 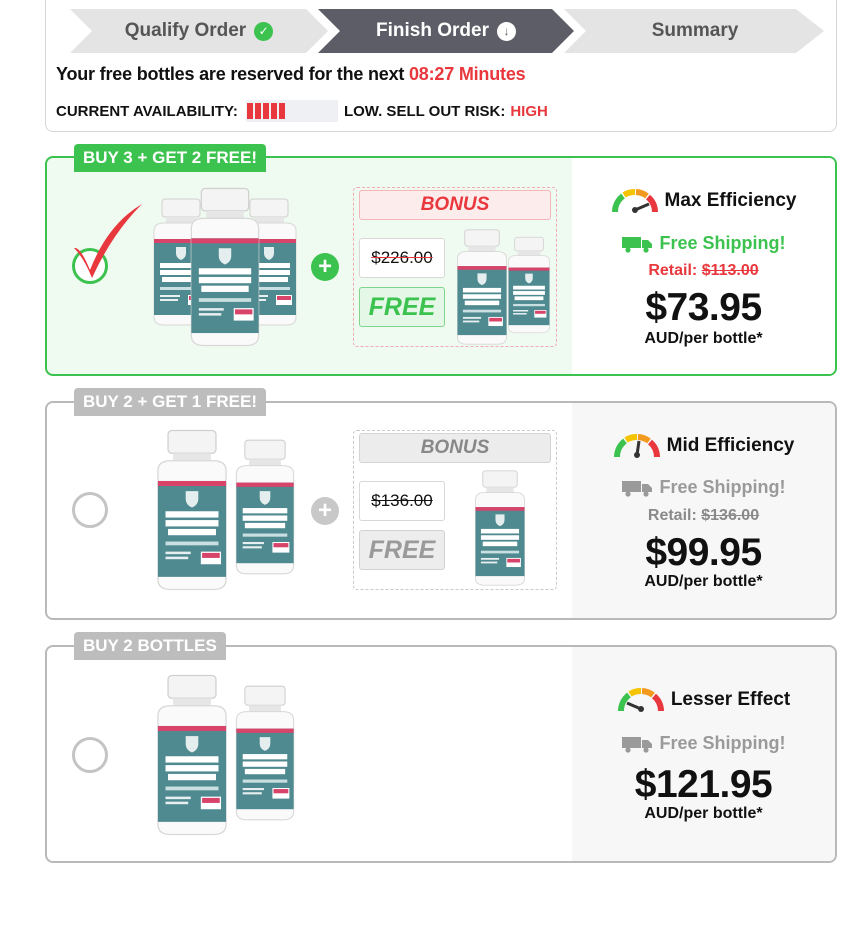 I want to click on efficiency-row: Lesser Effect, so click(x=703, y=700).